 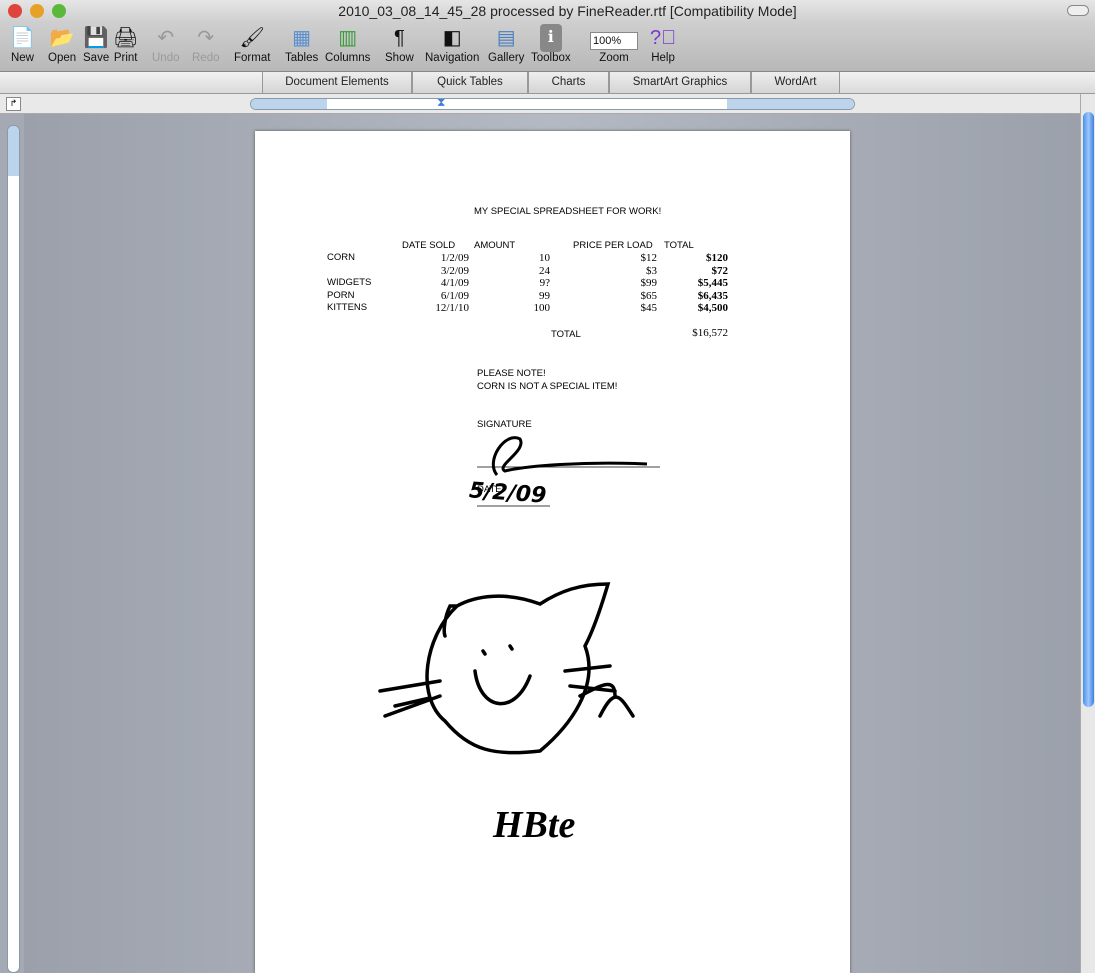 I want to click on cell-price: $45, so click(x=649, y=308).